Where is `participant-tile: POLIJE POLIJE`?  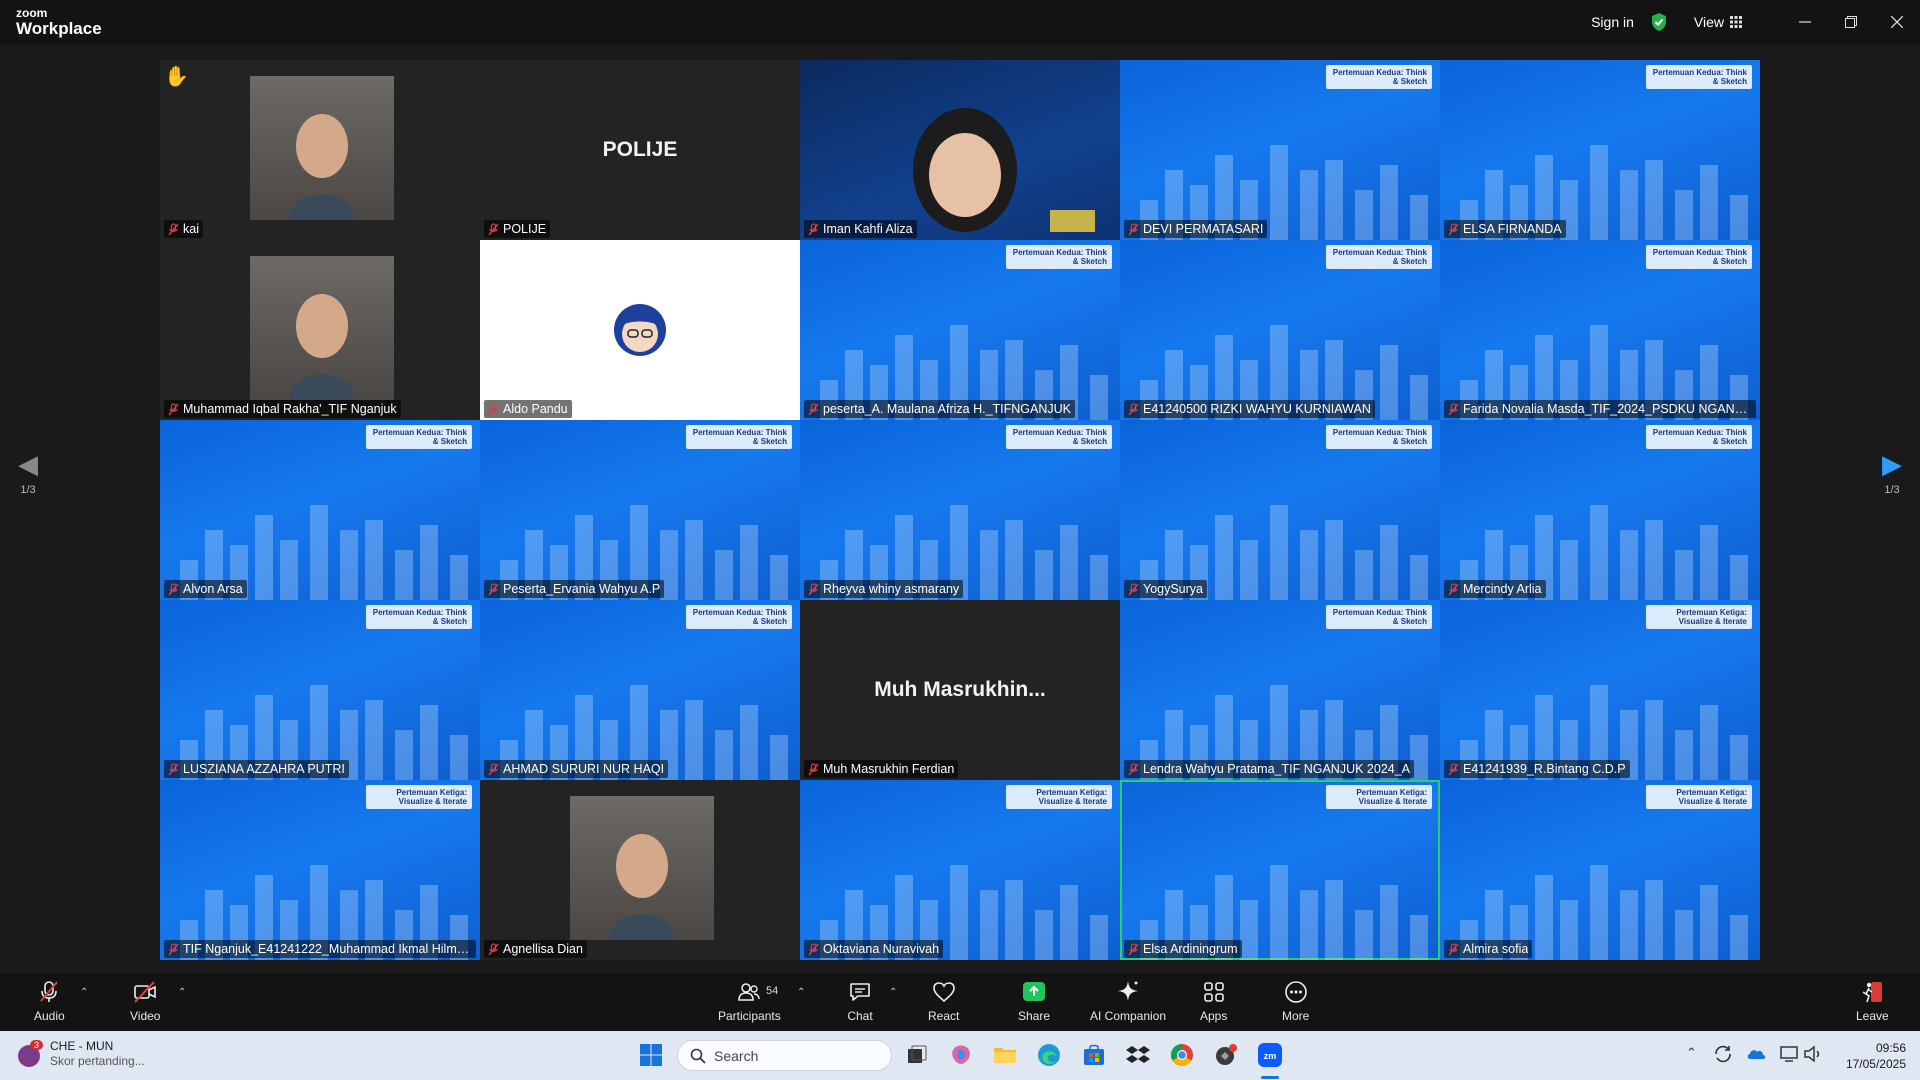
participant-tile: POLIJE POLIJE is located at coordinates (640, 150).